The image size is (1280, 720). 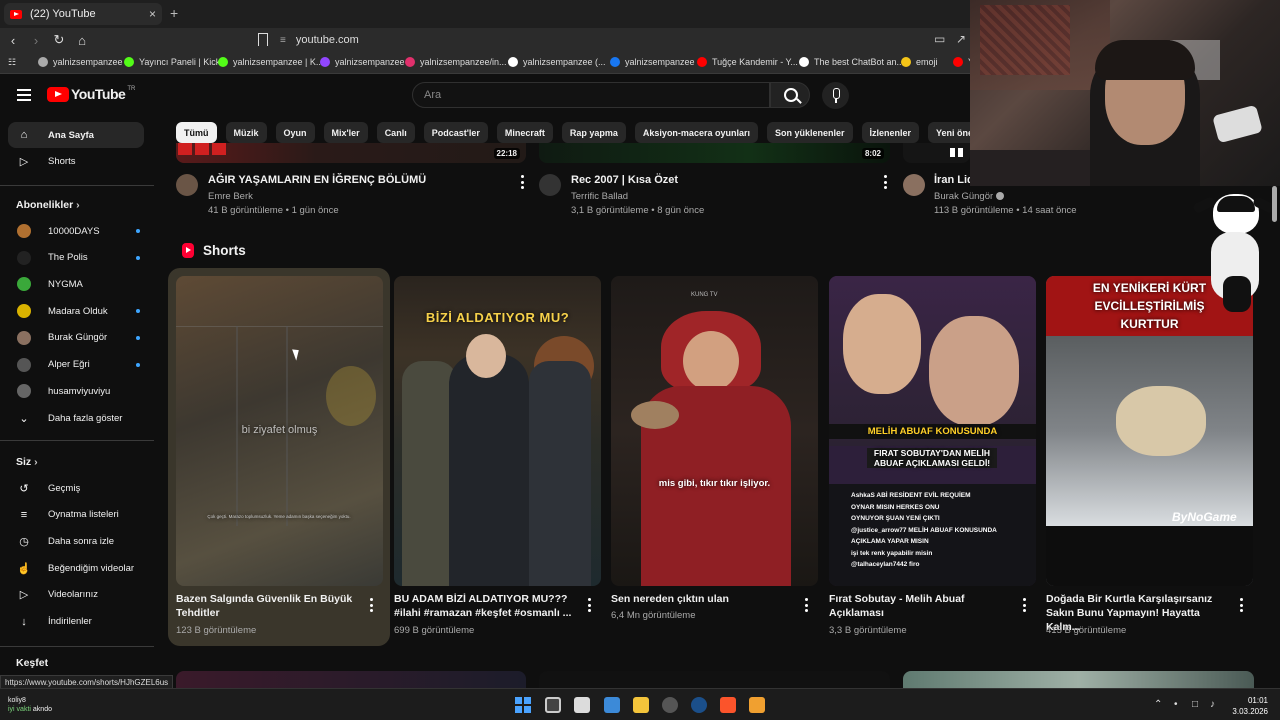 I want to click on sidebar-channel: Burak Güngör, so click(x=76, y=338).